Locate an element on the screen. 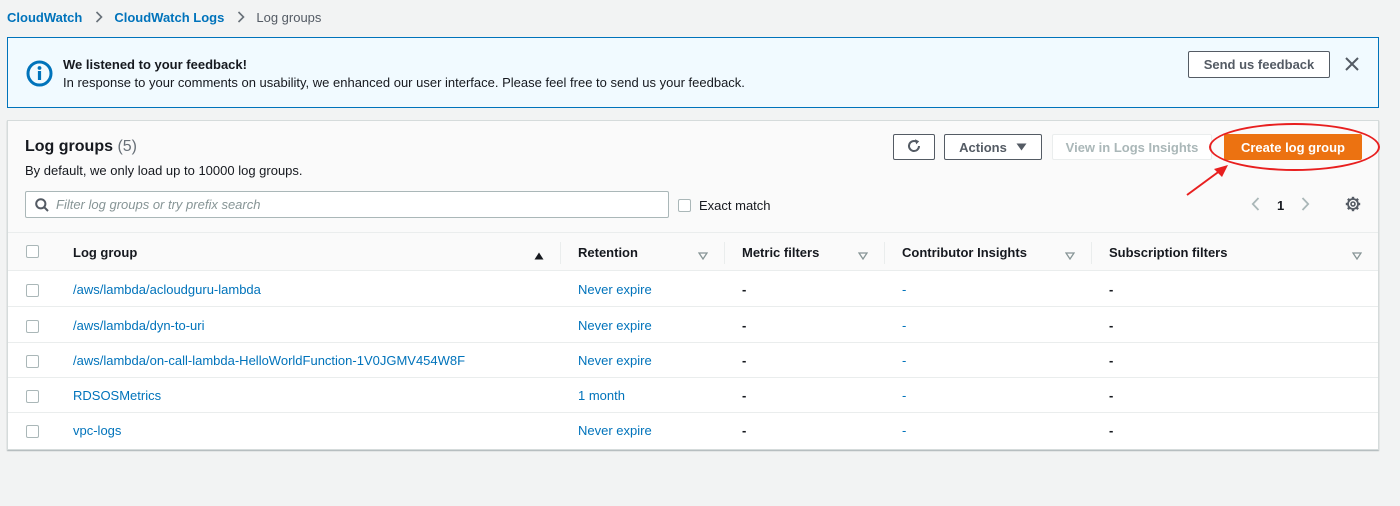  log-group-link: /aws/lambda/acloudguru-lambda is located at coordinates (167, 289).